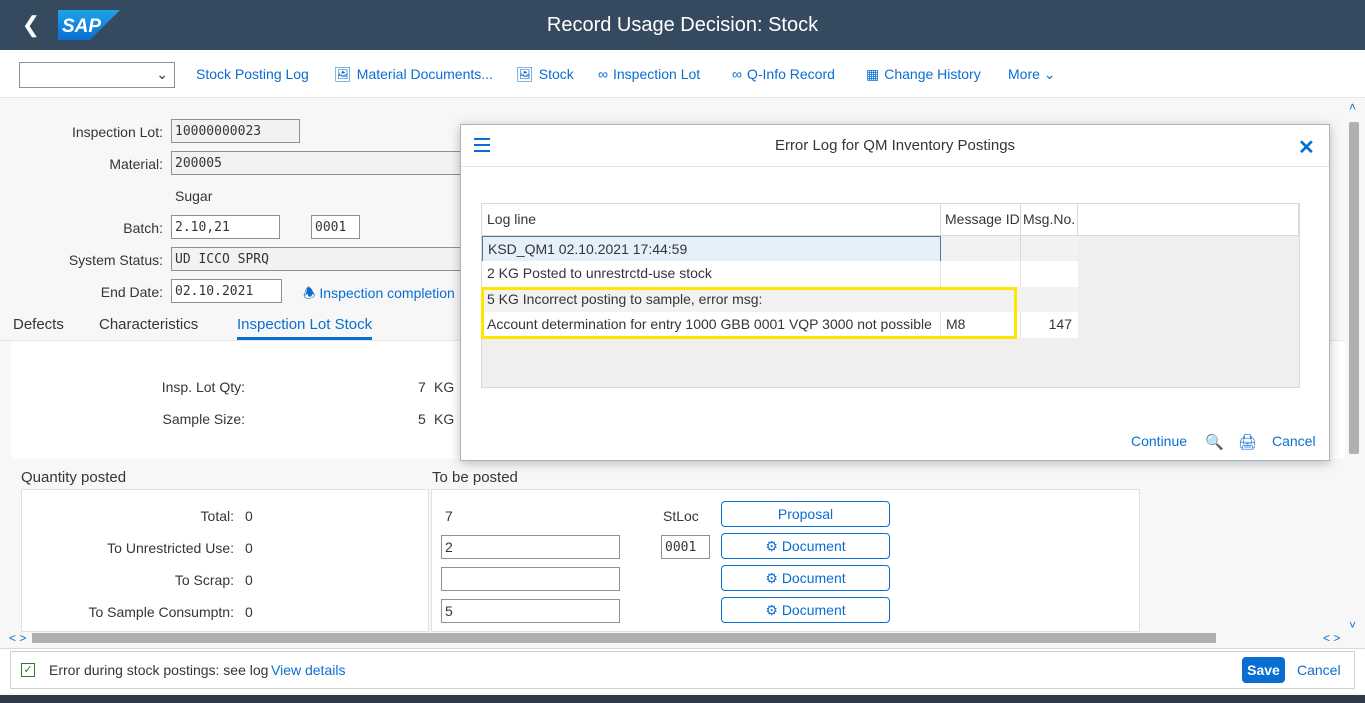  Describe the element at coordinates (556, 74) in the screenshot. I see `button-label: Stock` at that location.